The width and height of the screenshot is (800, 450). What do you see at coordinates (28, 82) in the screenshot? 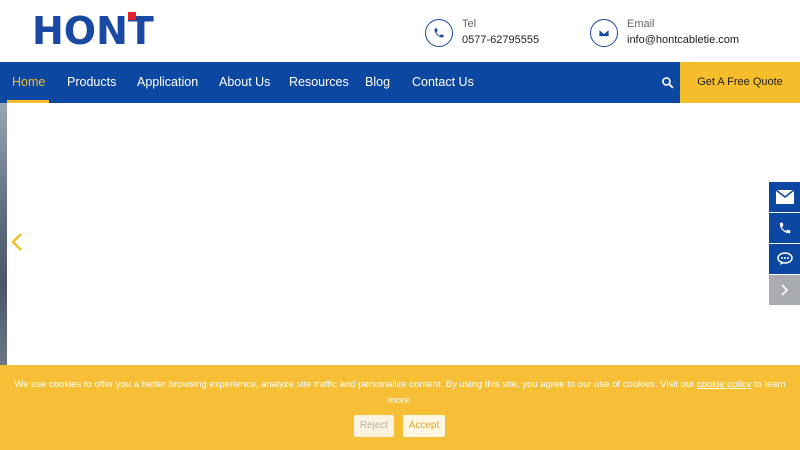
I see `nav-item-home: Home` at bounding box center [28, 82].